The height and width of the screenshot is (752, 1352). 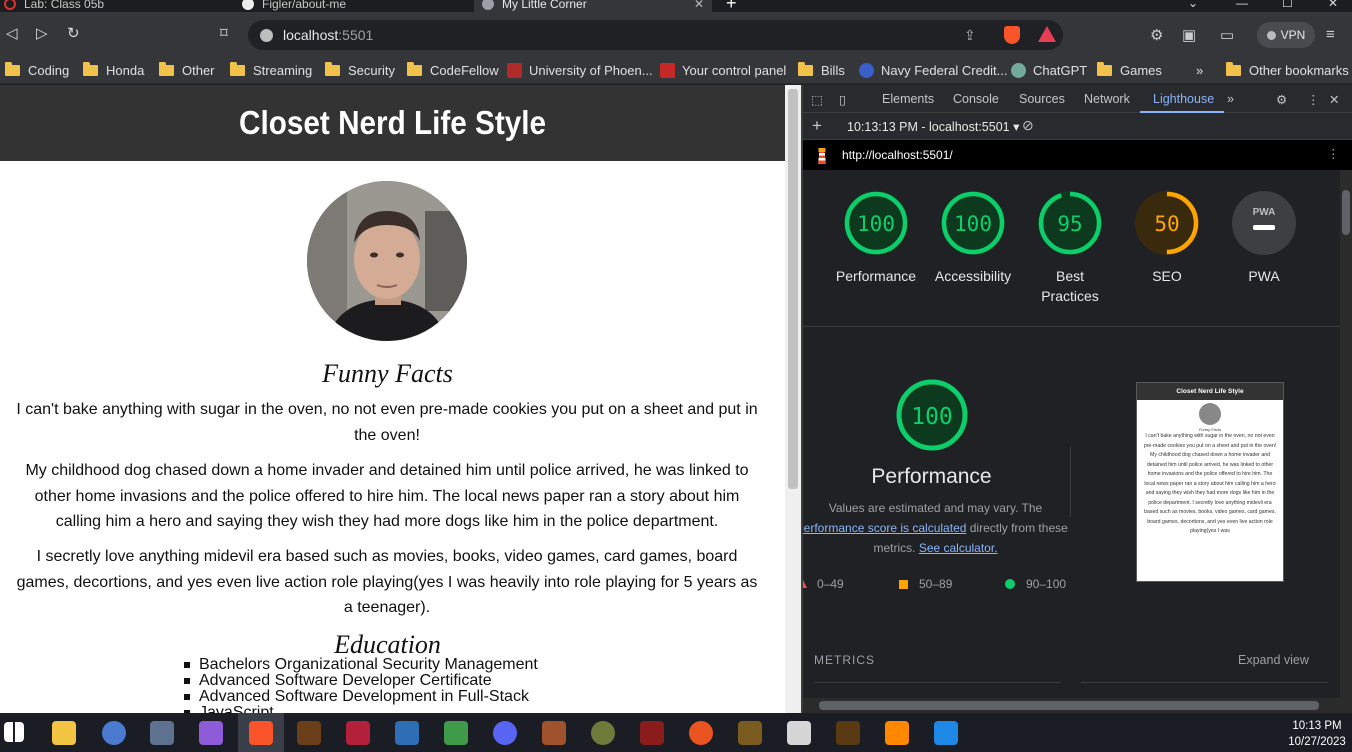 I want to click on back-icon: ◁, so click(x=12, y=34).